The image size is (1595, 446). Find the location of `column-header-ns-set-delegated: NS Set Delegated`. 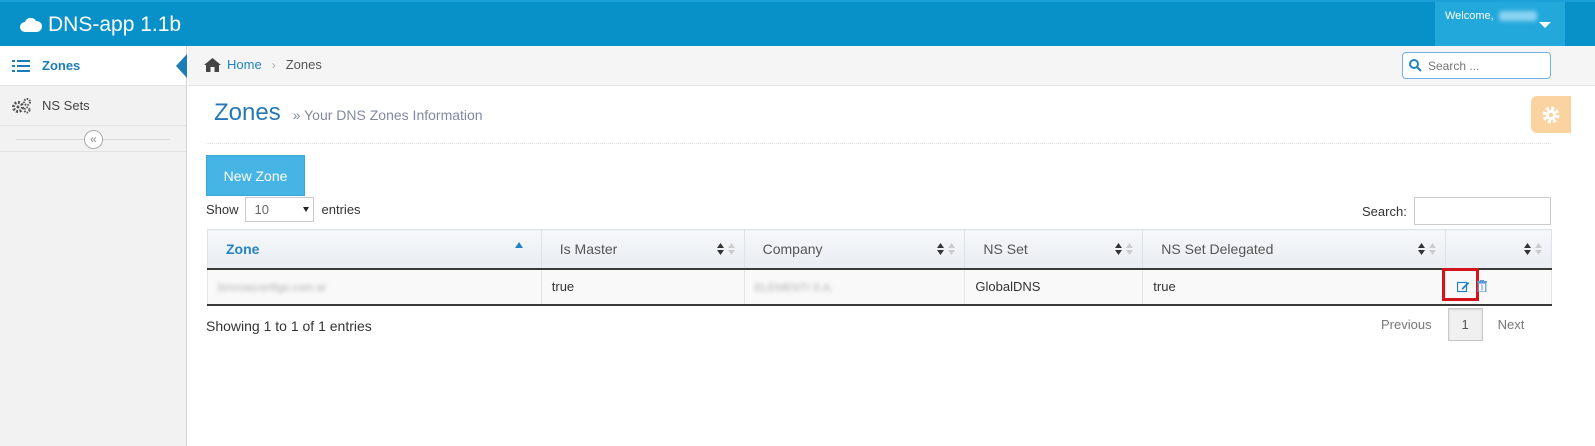

column-header-ns-set-delegated: NS Set Delegated is located at coordinates (1294, 249).